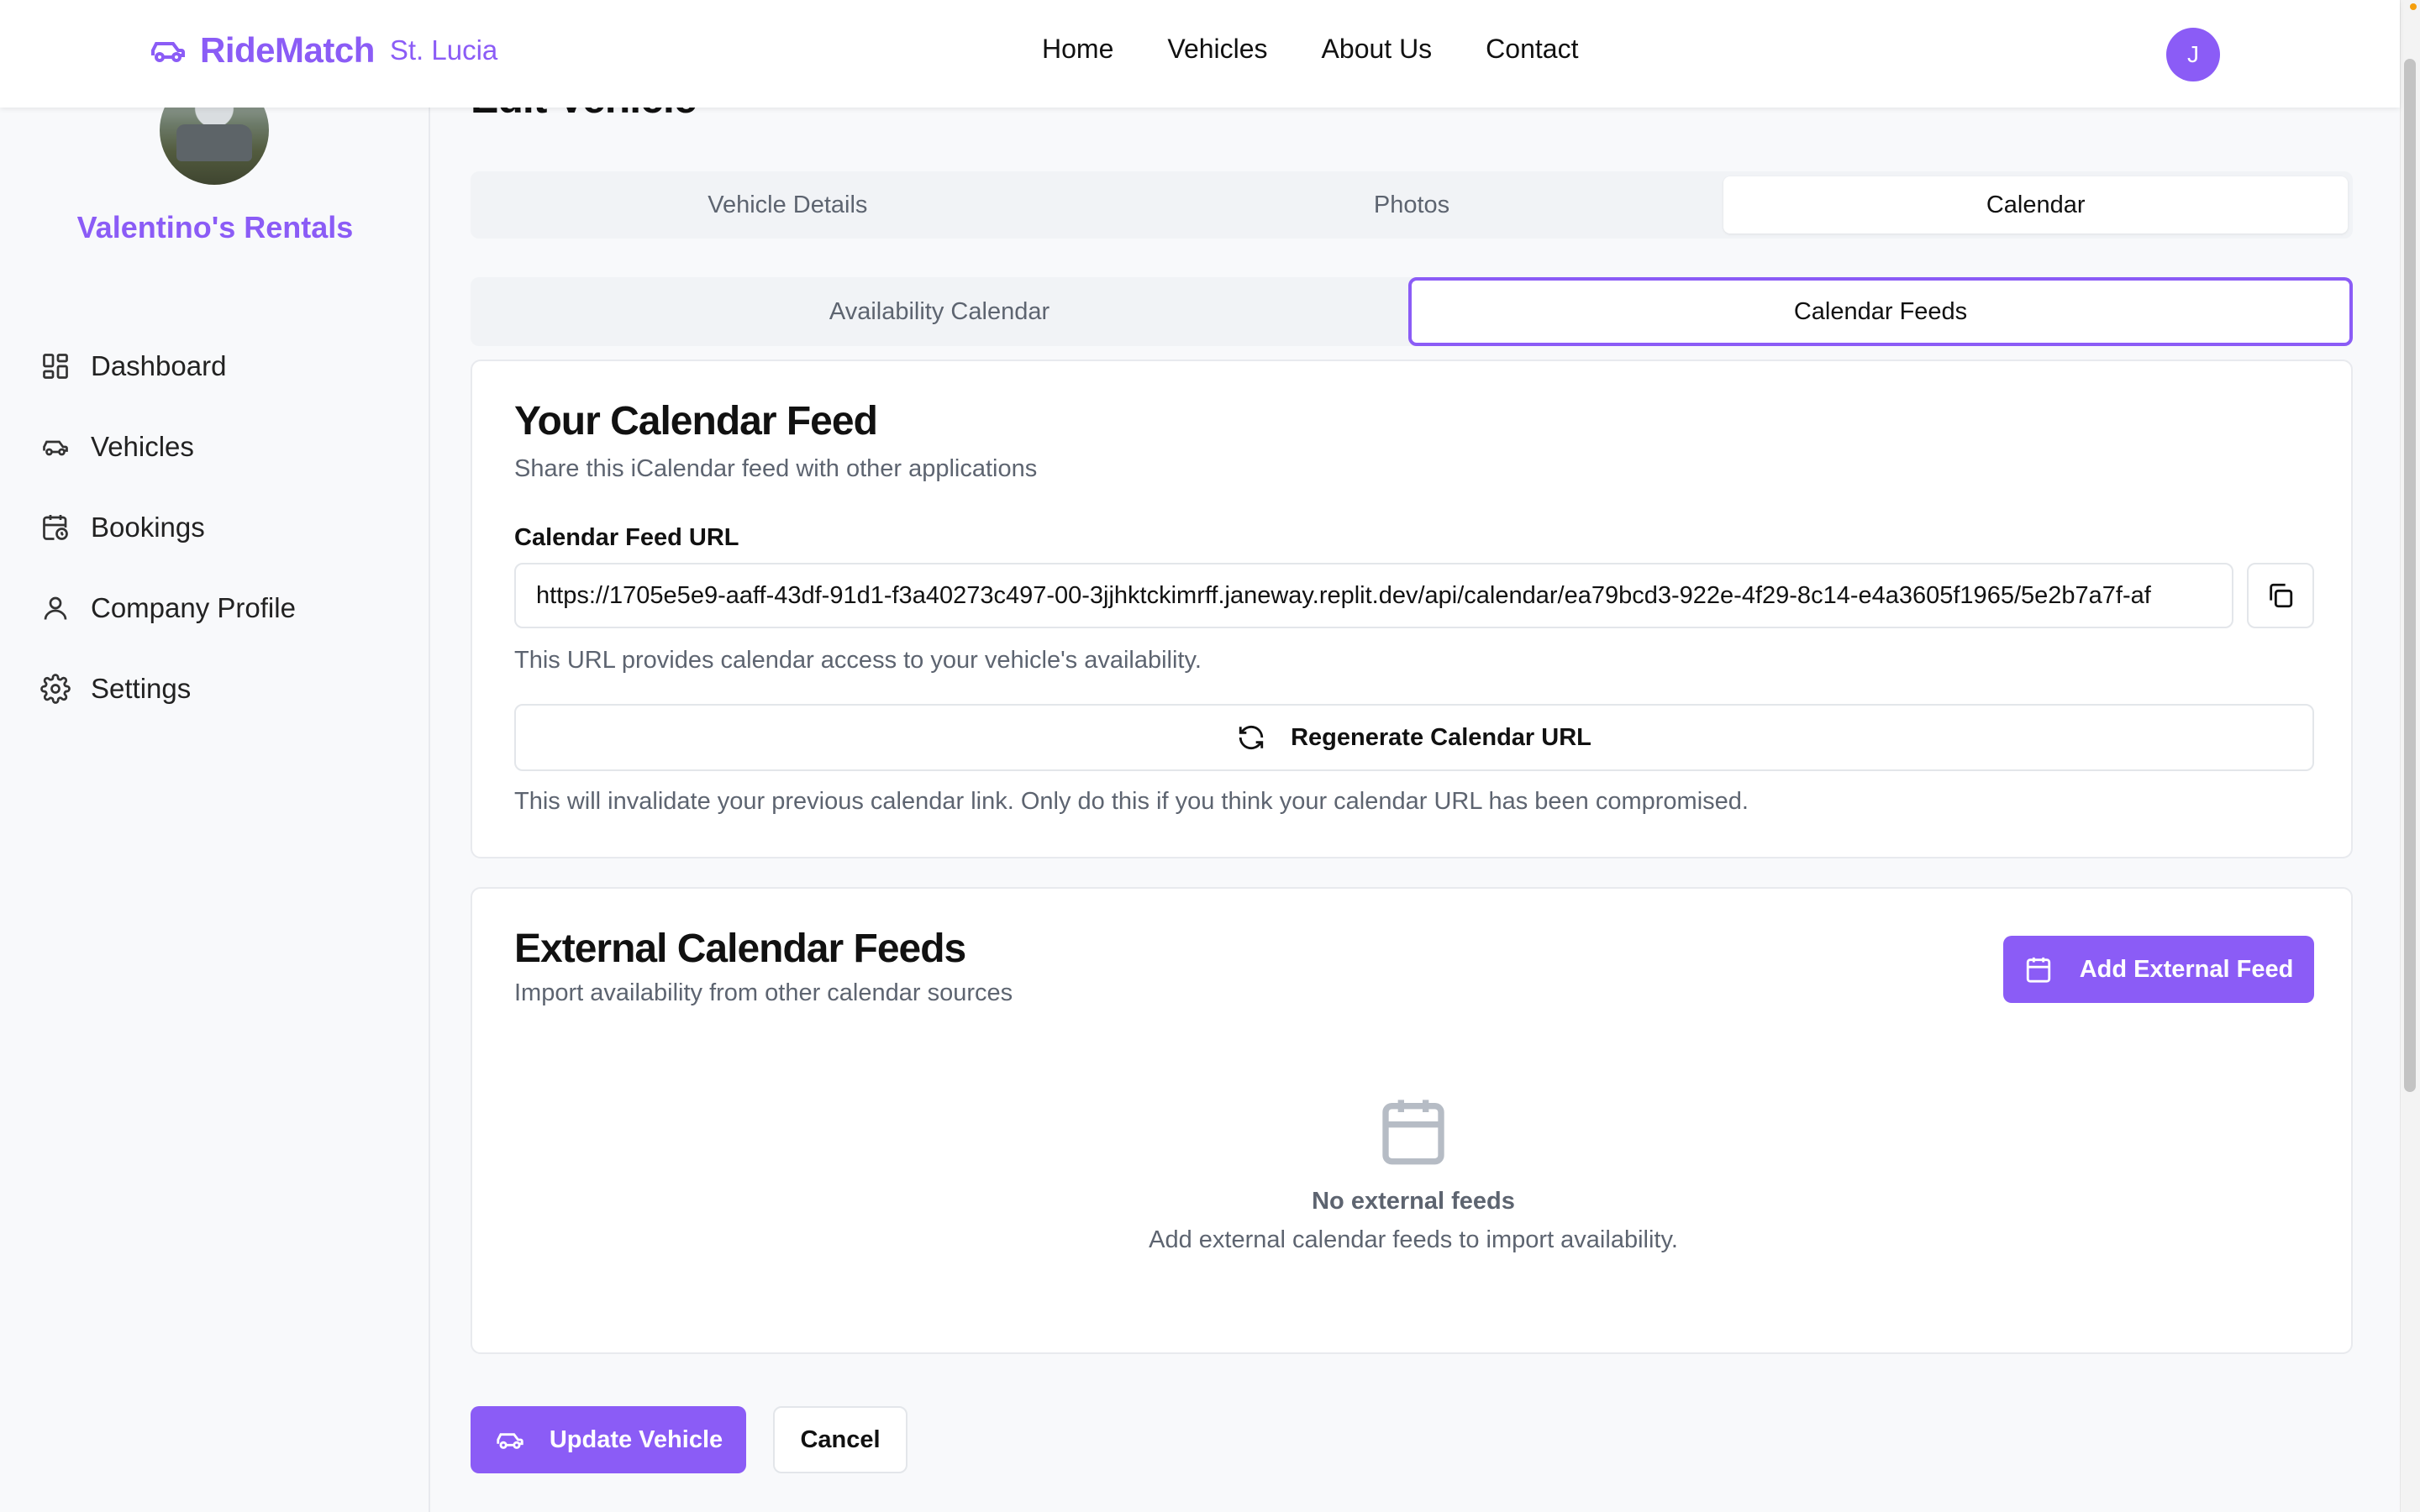  What do you see at coordinates (1217, 49) in the screenshot?
I see `nav-vehicles: Vehicles` at bounding box center [1217, 49].